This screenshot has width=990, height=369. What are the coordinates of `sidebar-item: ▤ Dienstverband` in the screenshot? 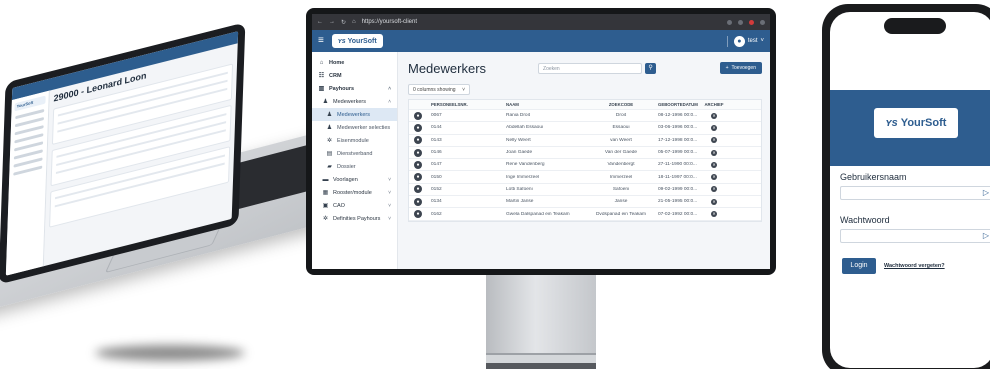 It's located at (354, 153).